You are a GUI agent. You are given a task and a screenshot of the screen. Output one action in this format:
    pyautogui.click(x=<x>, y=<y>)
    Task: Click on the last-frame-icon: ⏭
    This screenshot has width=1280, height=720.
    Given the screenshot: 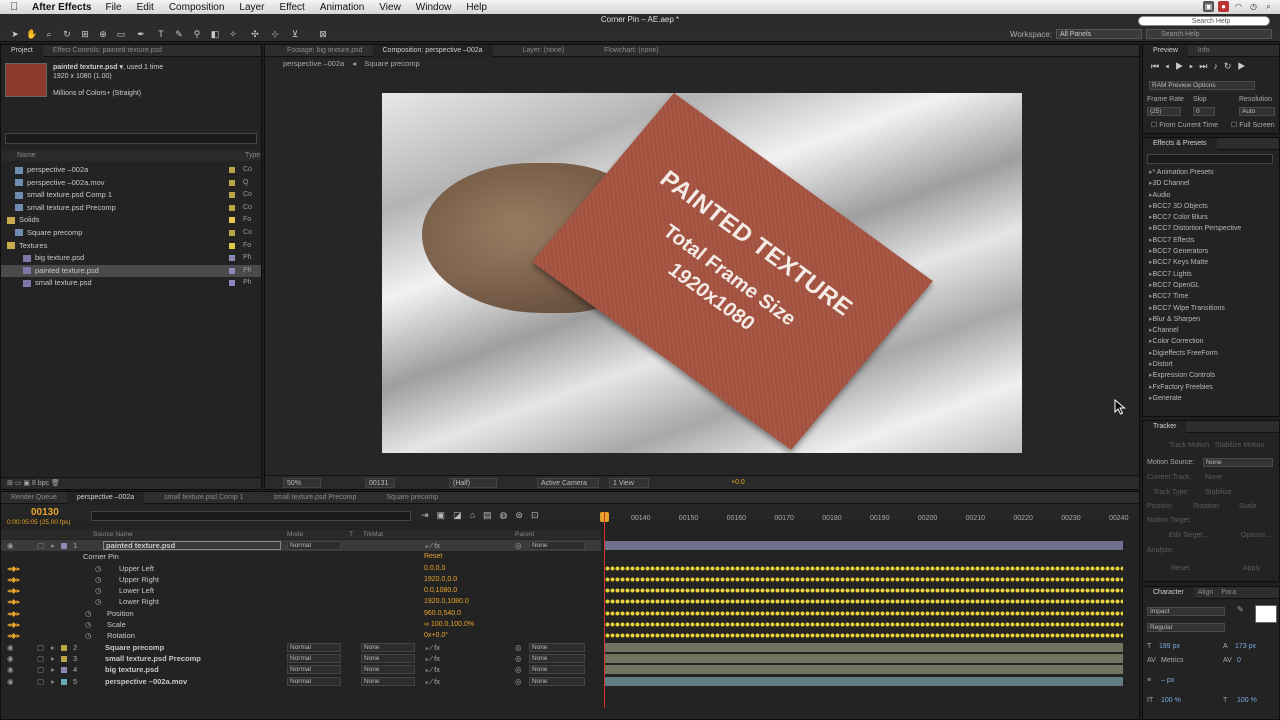 What is the action you would take?
    pyautogui.click(x=1206, y=66)
    